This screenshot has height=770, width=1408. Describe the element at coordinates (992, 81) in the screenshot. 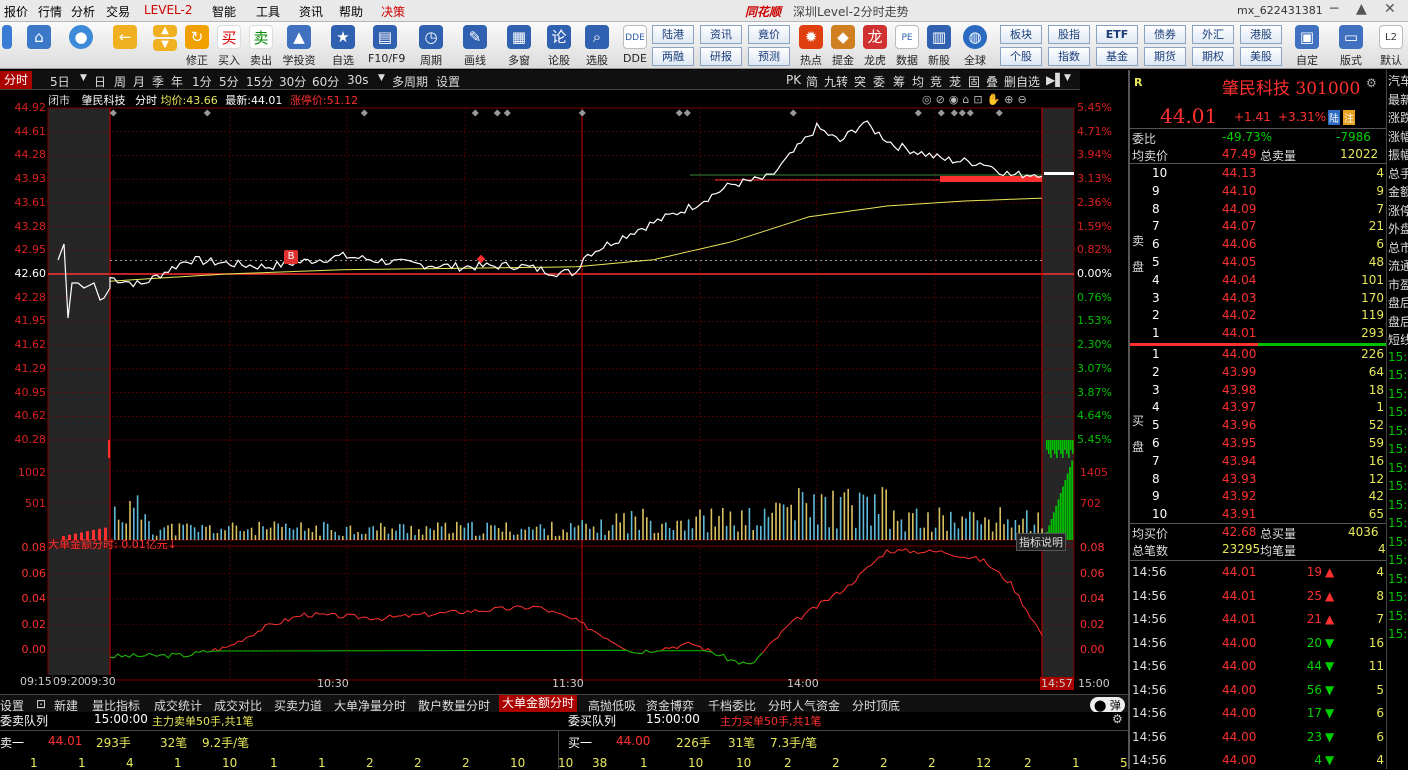

I see `overlay-button: 叠` at that location.